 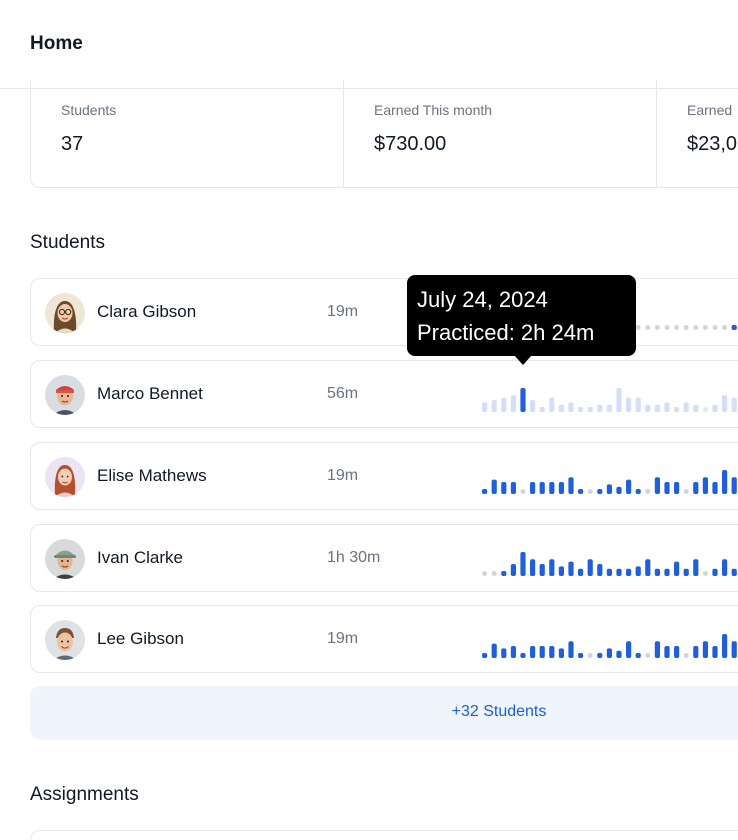 What do you see at coordinates (523, 400) in the screenshot?
I see `spark-bar-selected` at bounding box center [523, 400].